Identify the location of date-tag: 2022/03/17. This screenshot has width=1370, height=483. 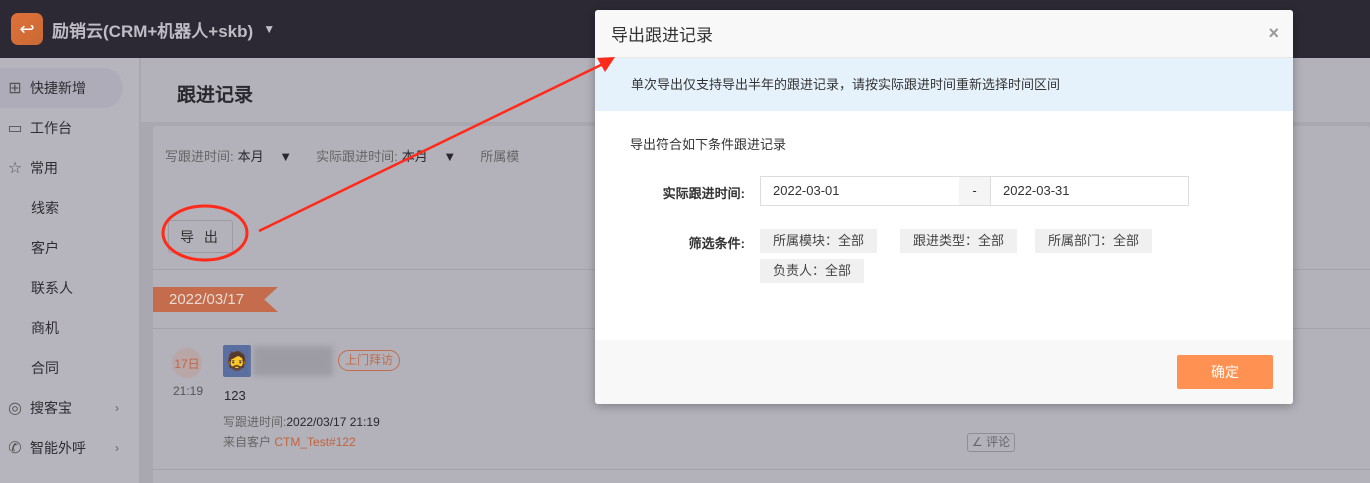
(215, 299).